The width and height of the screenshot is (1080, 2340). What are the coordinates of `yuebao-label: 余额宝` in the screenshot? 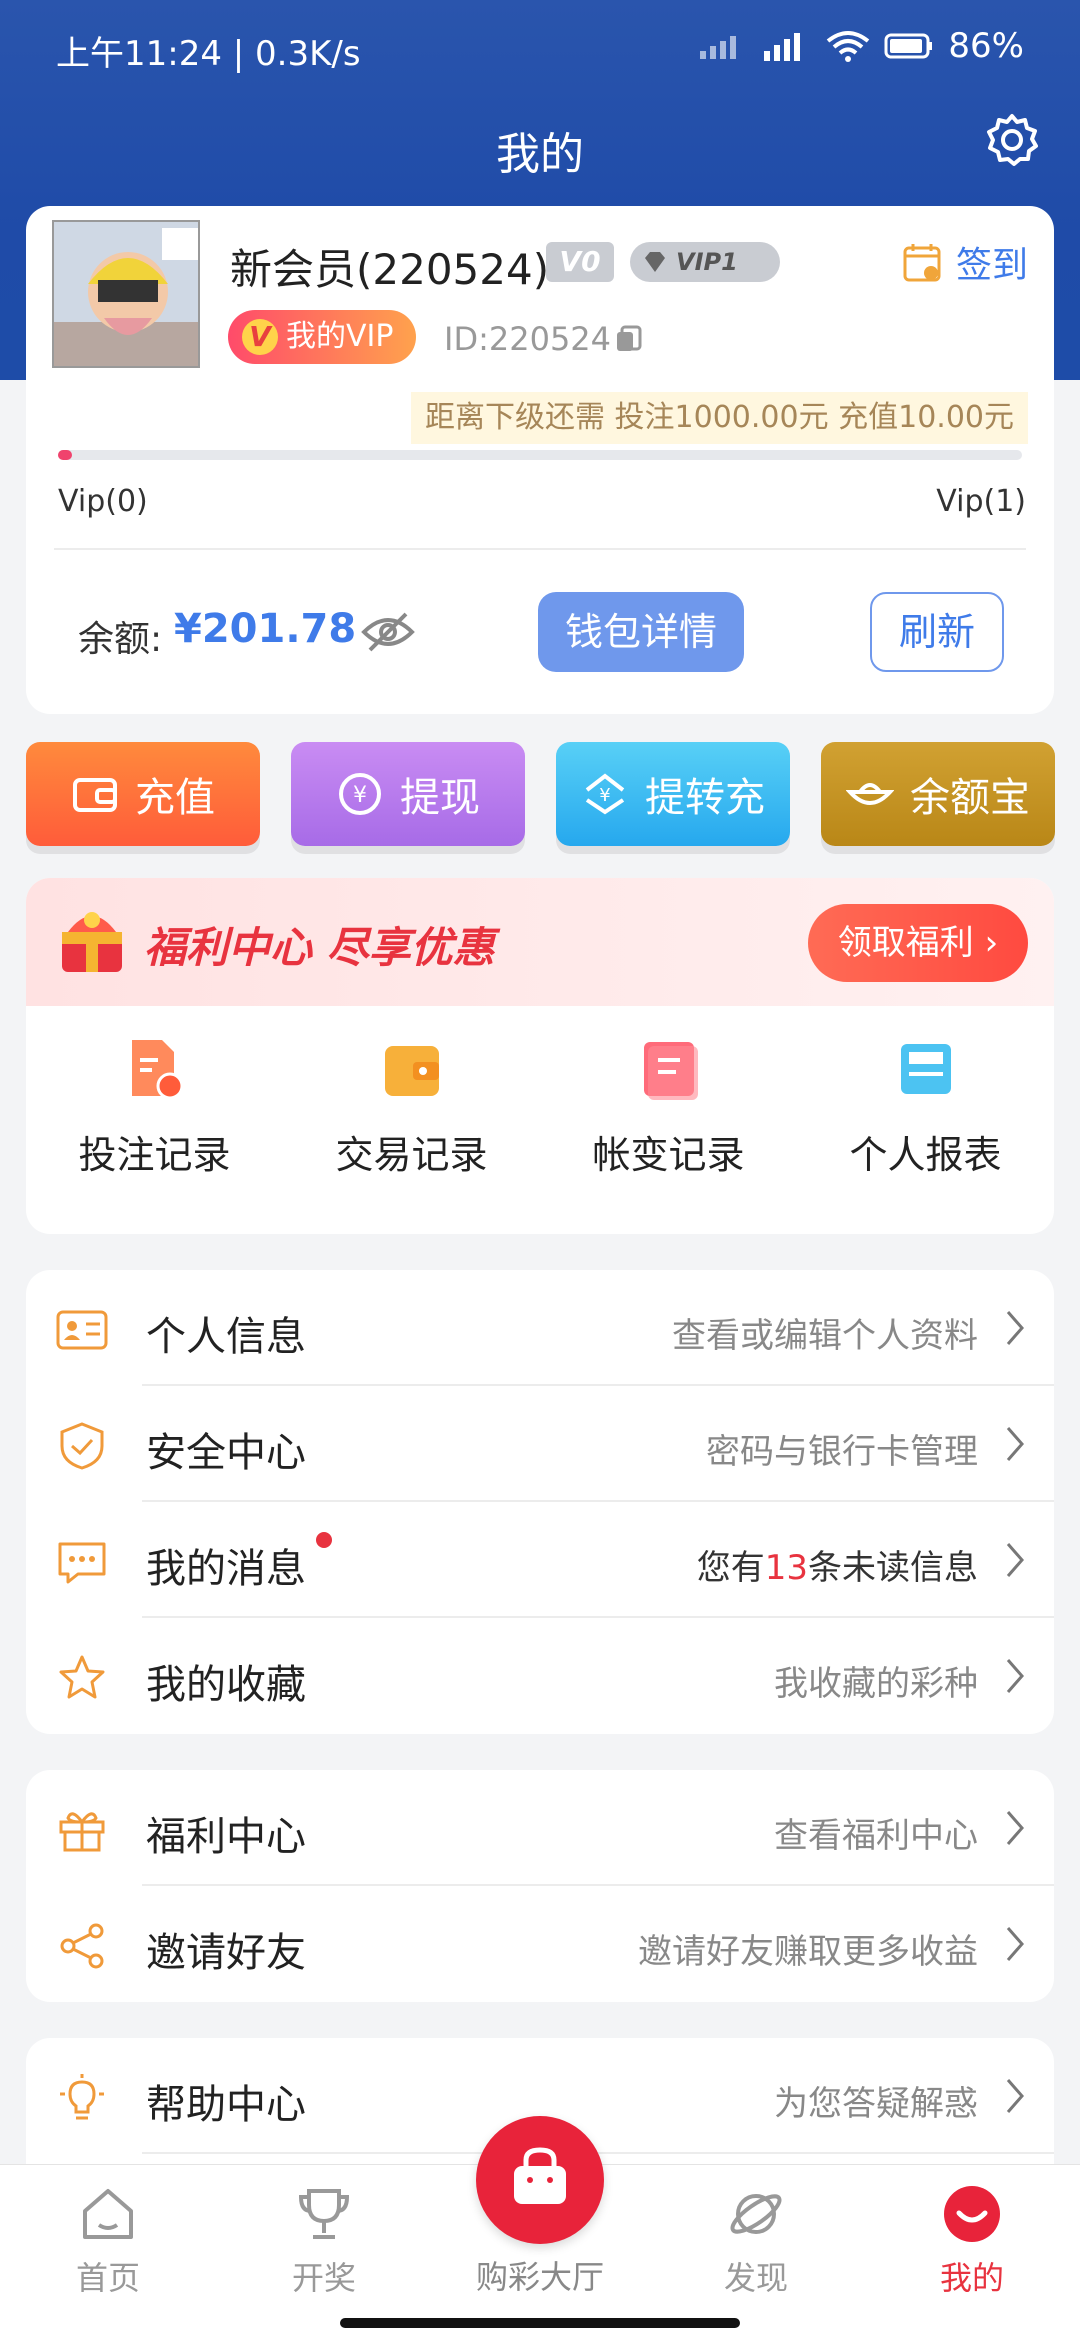 It's located at (970, 798).